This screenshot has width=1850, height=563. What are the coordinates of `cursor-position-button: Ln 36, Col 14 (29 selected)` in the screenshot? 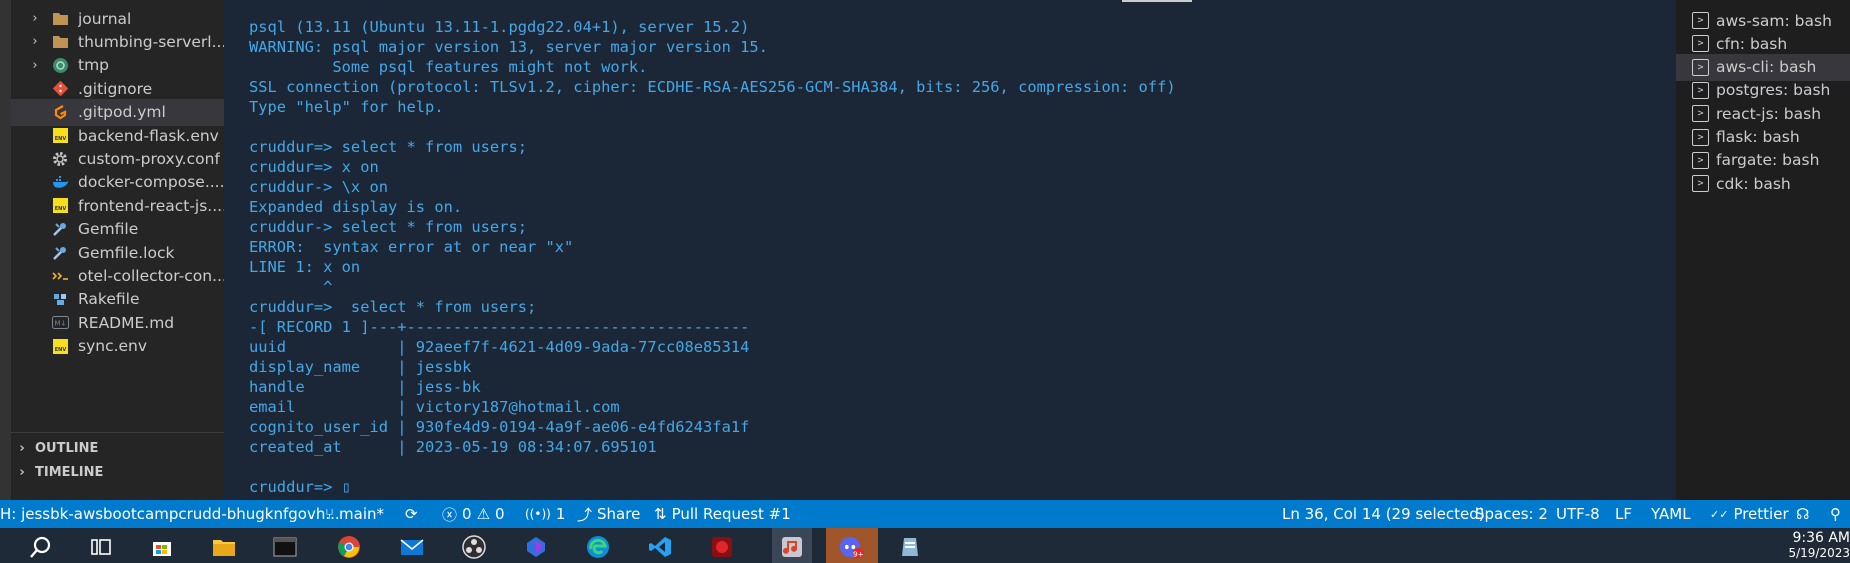 It's located at (1383, 514).